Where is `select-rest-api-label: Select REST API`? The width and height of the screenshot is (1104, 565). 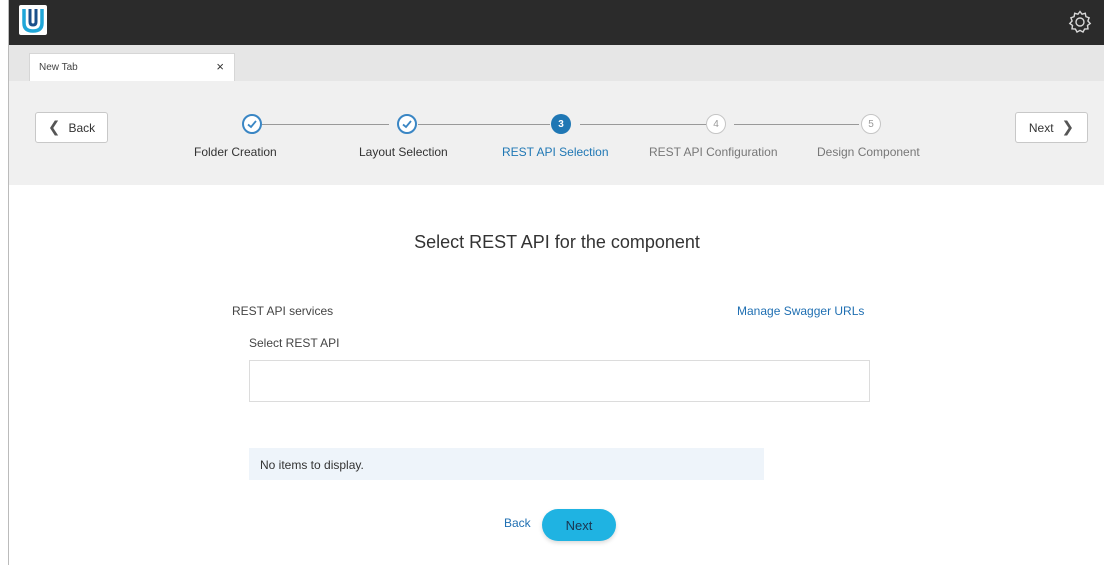
select-rest-api-label: Select REST API is located at coordinates (294, 343).